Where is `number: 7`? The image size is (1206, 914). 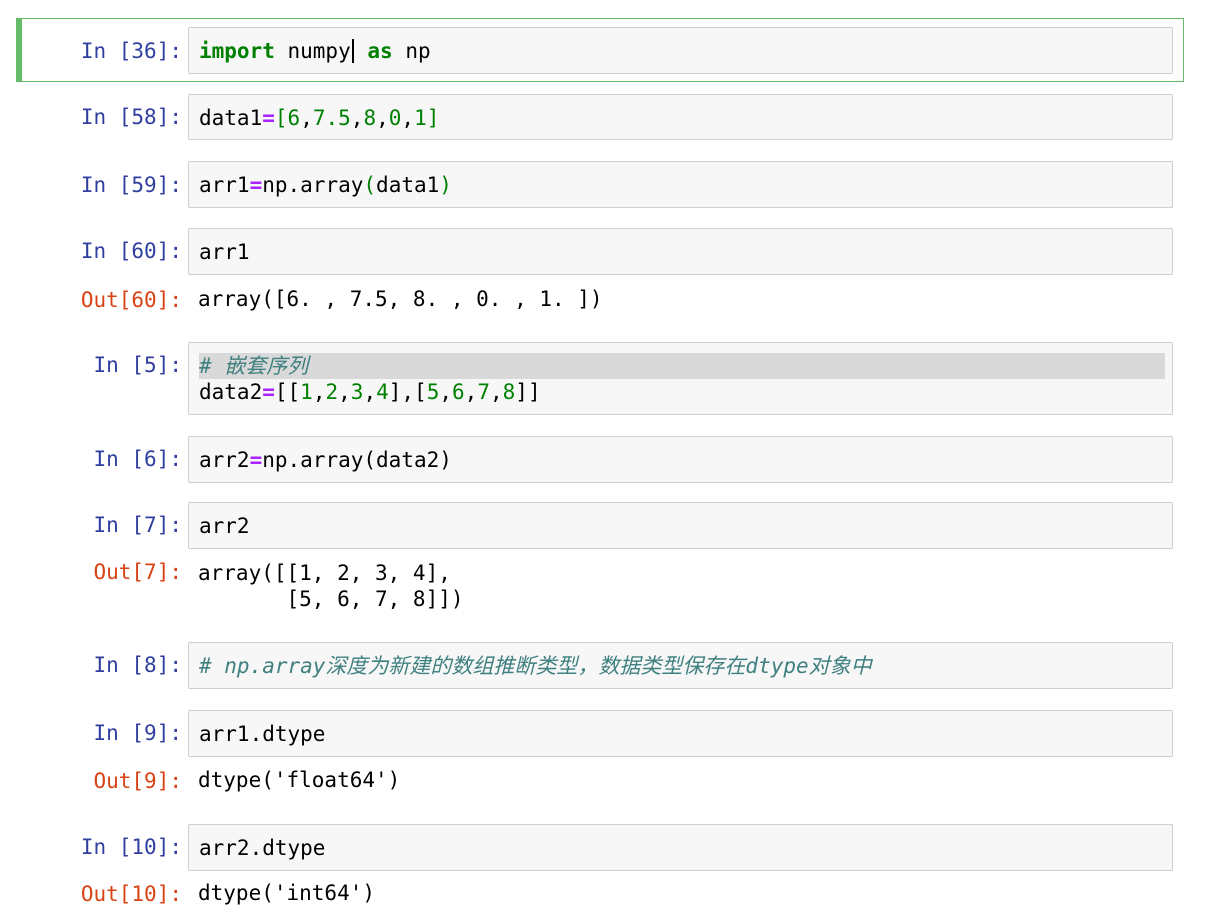 number: 7 is located at coordinates (483, 392).